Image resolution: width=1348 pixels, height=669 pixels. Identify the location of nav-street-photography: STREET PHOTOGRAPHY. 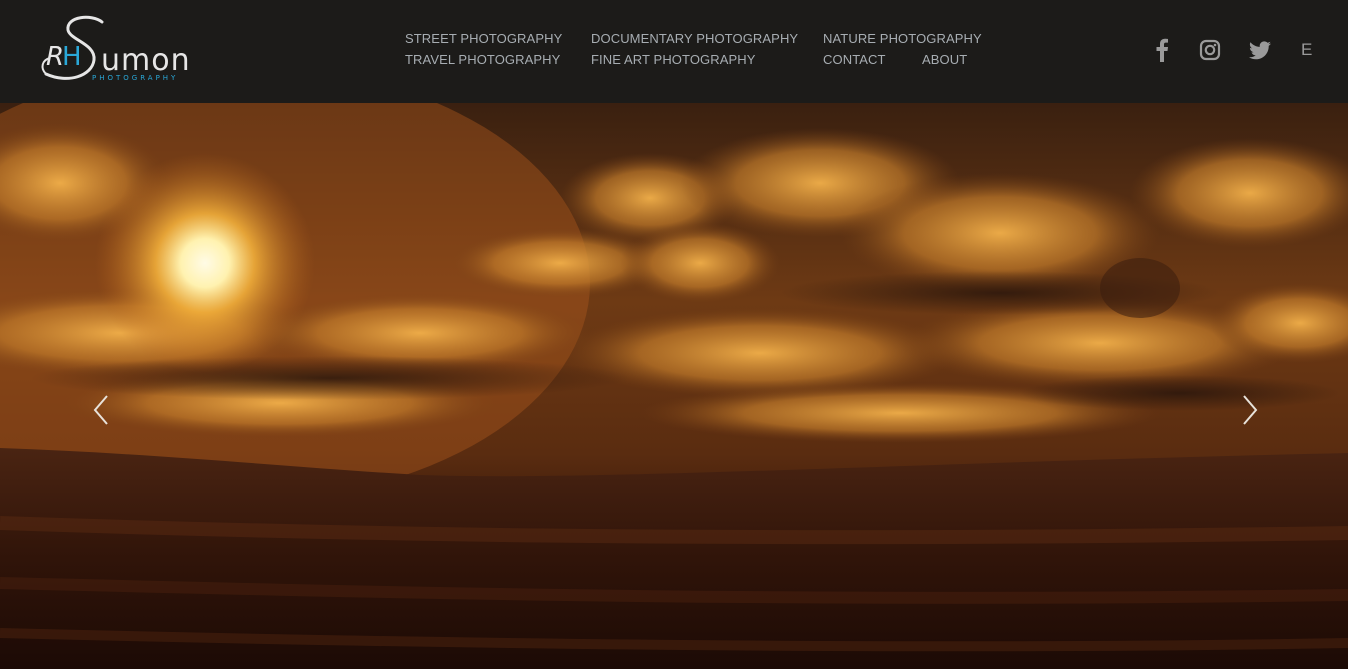
(483, 39).